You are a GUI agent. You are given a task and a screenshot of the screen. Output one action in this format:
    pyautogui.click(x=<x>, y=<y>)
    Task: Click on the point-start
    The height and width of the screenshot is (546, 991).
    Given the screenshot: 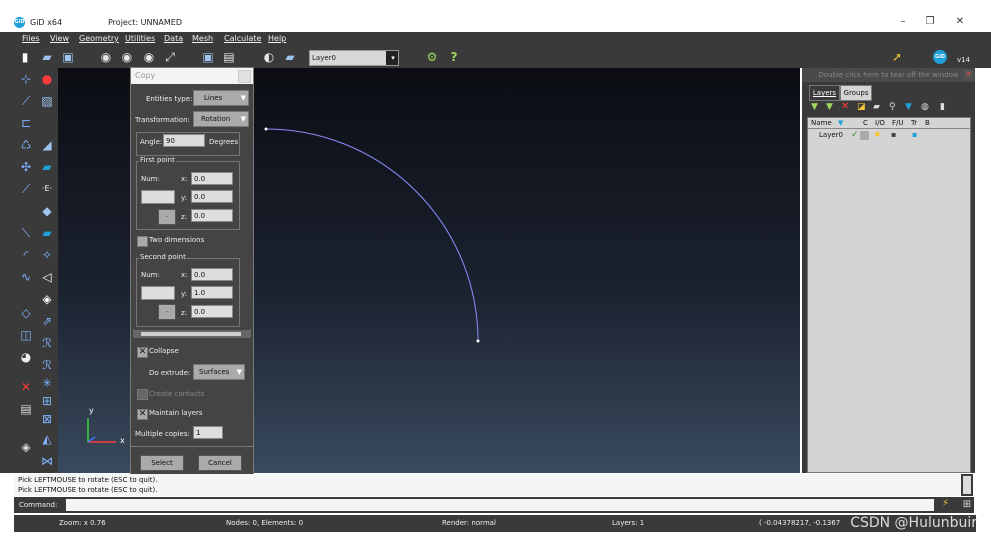 What is the action you would take?
    pyautogui.click(x=266, y=129)
    